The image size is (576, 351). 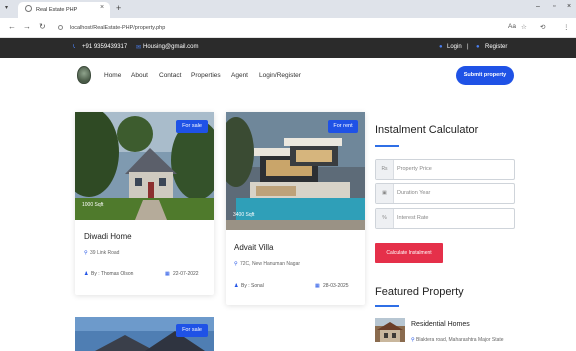 What do you see at coordinates (512, 26) in the screenshot?
I see `translate-icon: Aa` at bounding box center [512, 26].